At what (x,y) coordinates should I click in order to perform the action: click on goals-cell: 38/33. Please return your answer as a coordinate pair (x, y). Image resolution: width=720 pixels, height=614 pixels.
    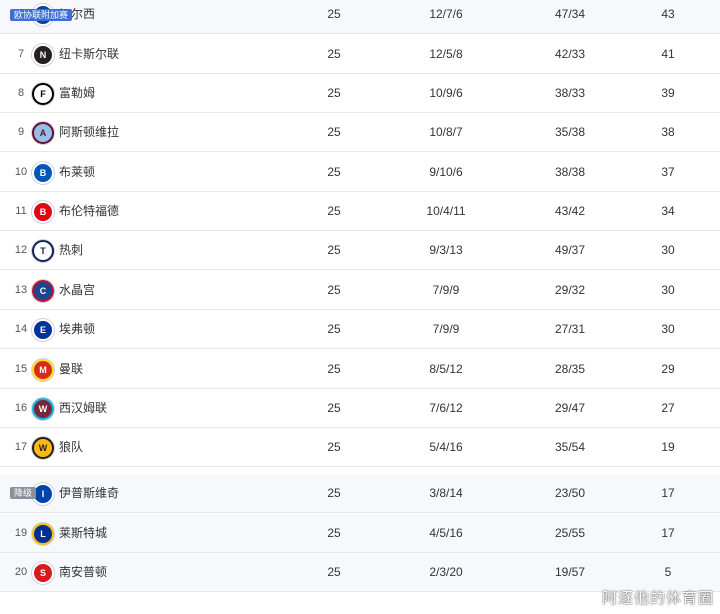
    Looking at the image, I should click on (570, 93).